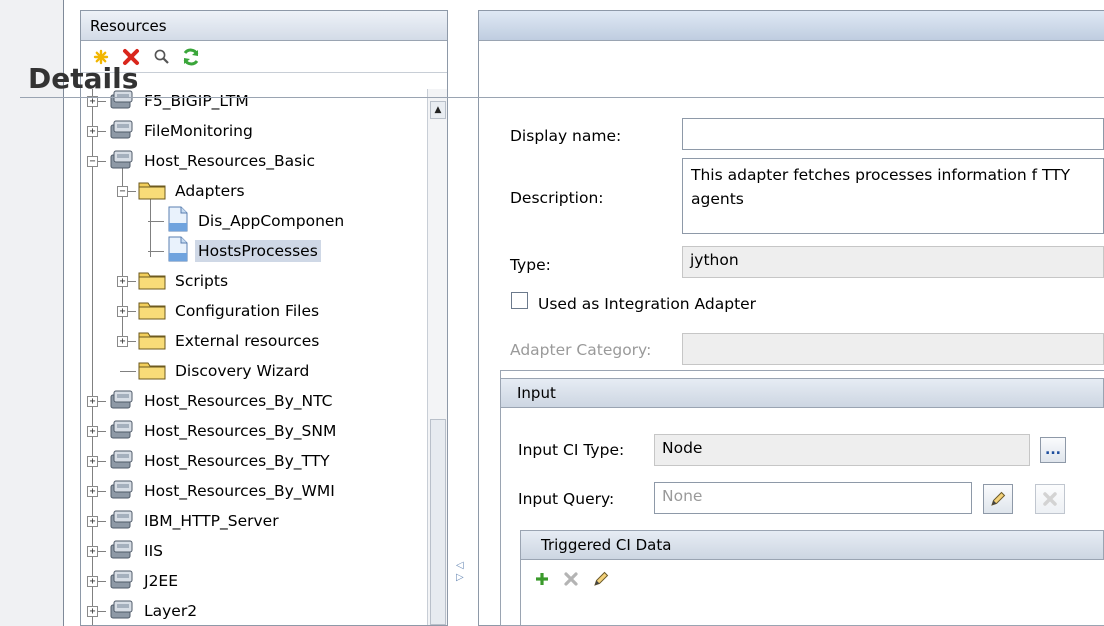 Image resolution: width=1104 pixels, height=626 pixels. I want to click on tree-item-label: FileMonitoring, so click(198, 131).